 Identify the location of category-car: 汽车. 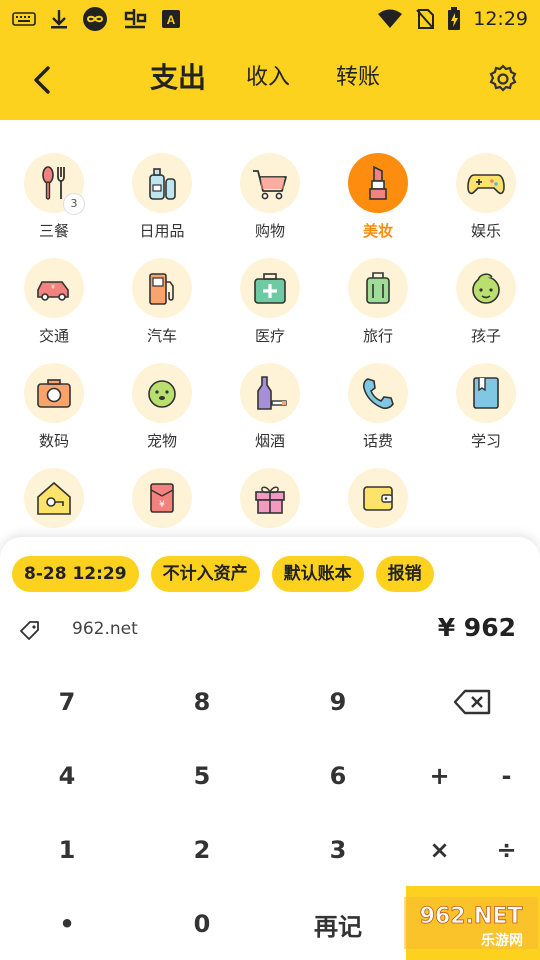
(162, 285).